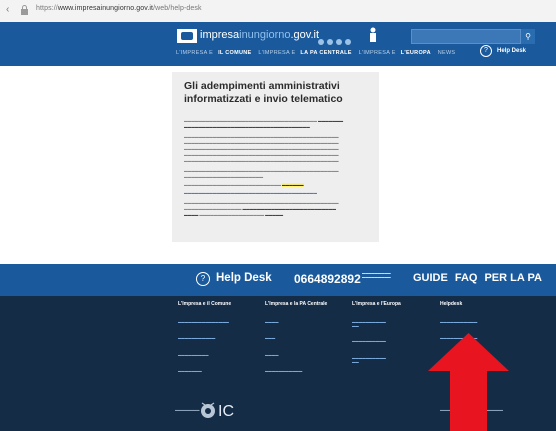 This screenshot has height=431, width=556. Describe the element at coordinates (190, 371) in the screenshot. I see `footer-link: ▬▬▬▬▬▬▬` at that location.